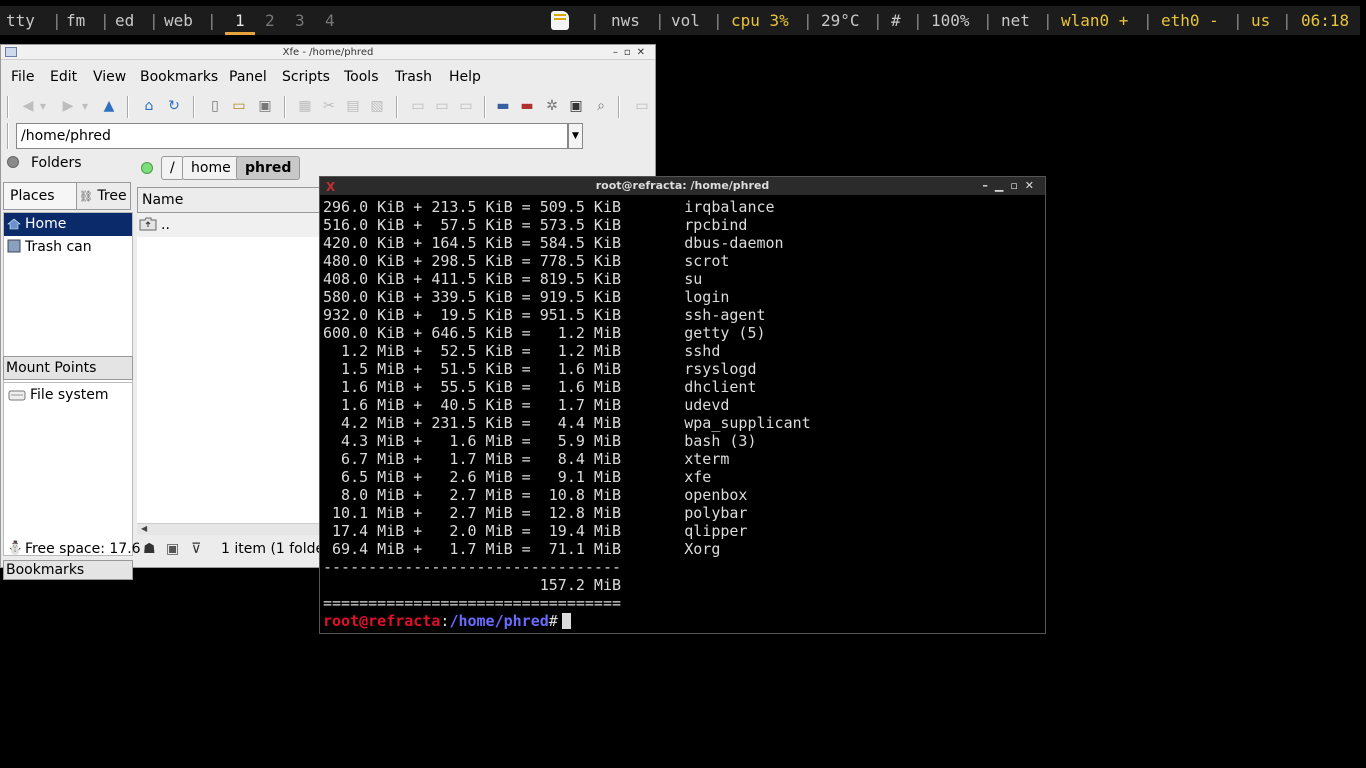 This screenshot has width=1366, height=768. I want to click on back-history-icon: ▼, so click(43, 106).